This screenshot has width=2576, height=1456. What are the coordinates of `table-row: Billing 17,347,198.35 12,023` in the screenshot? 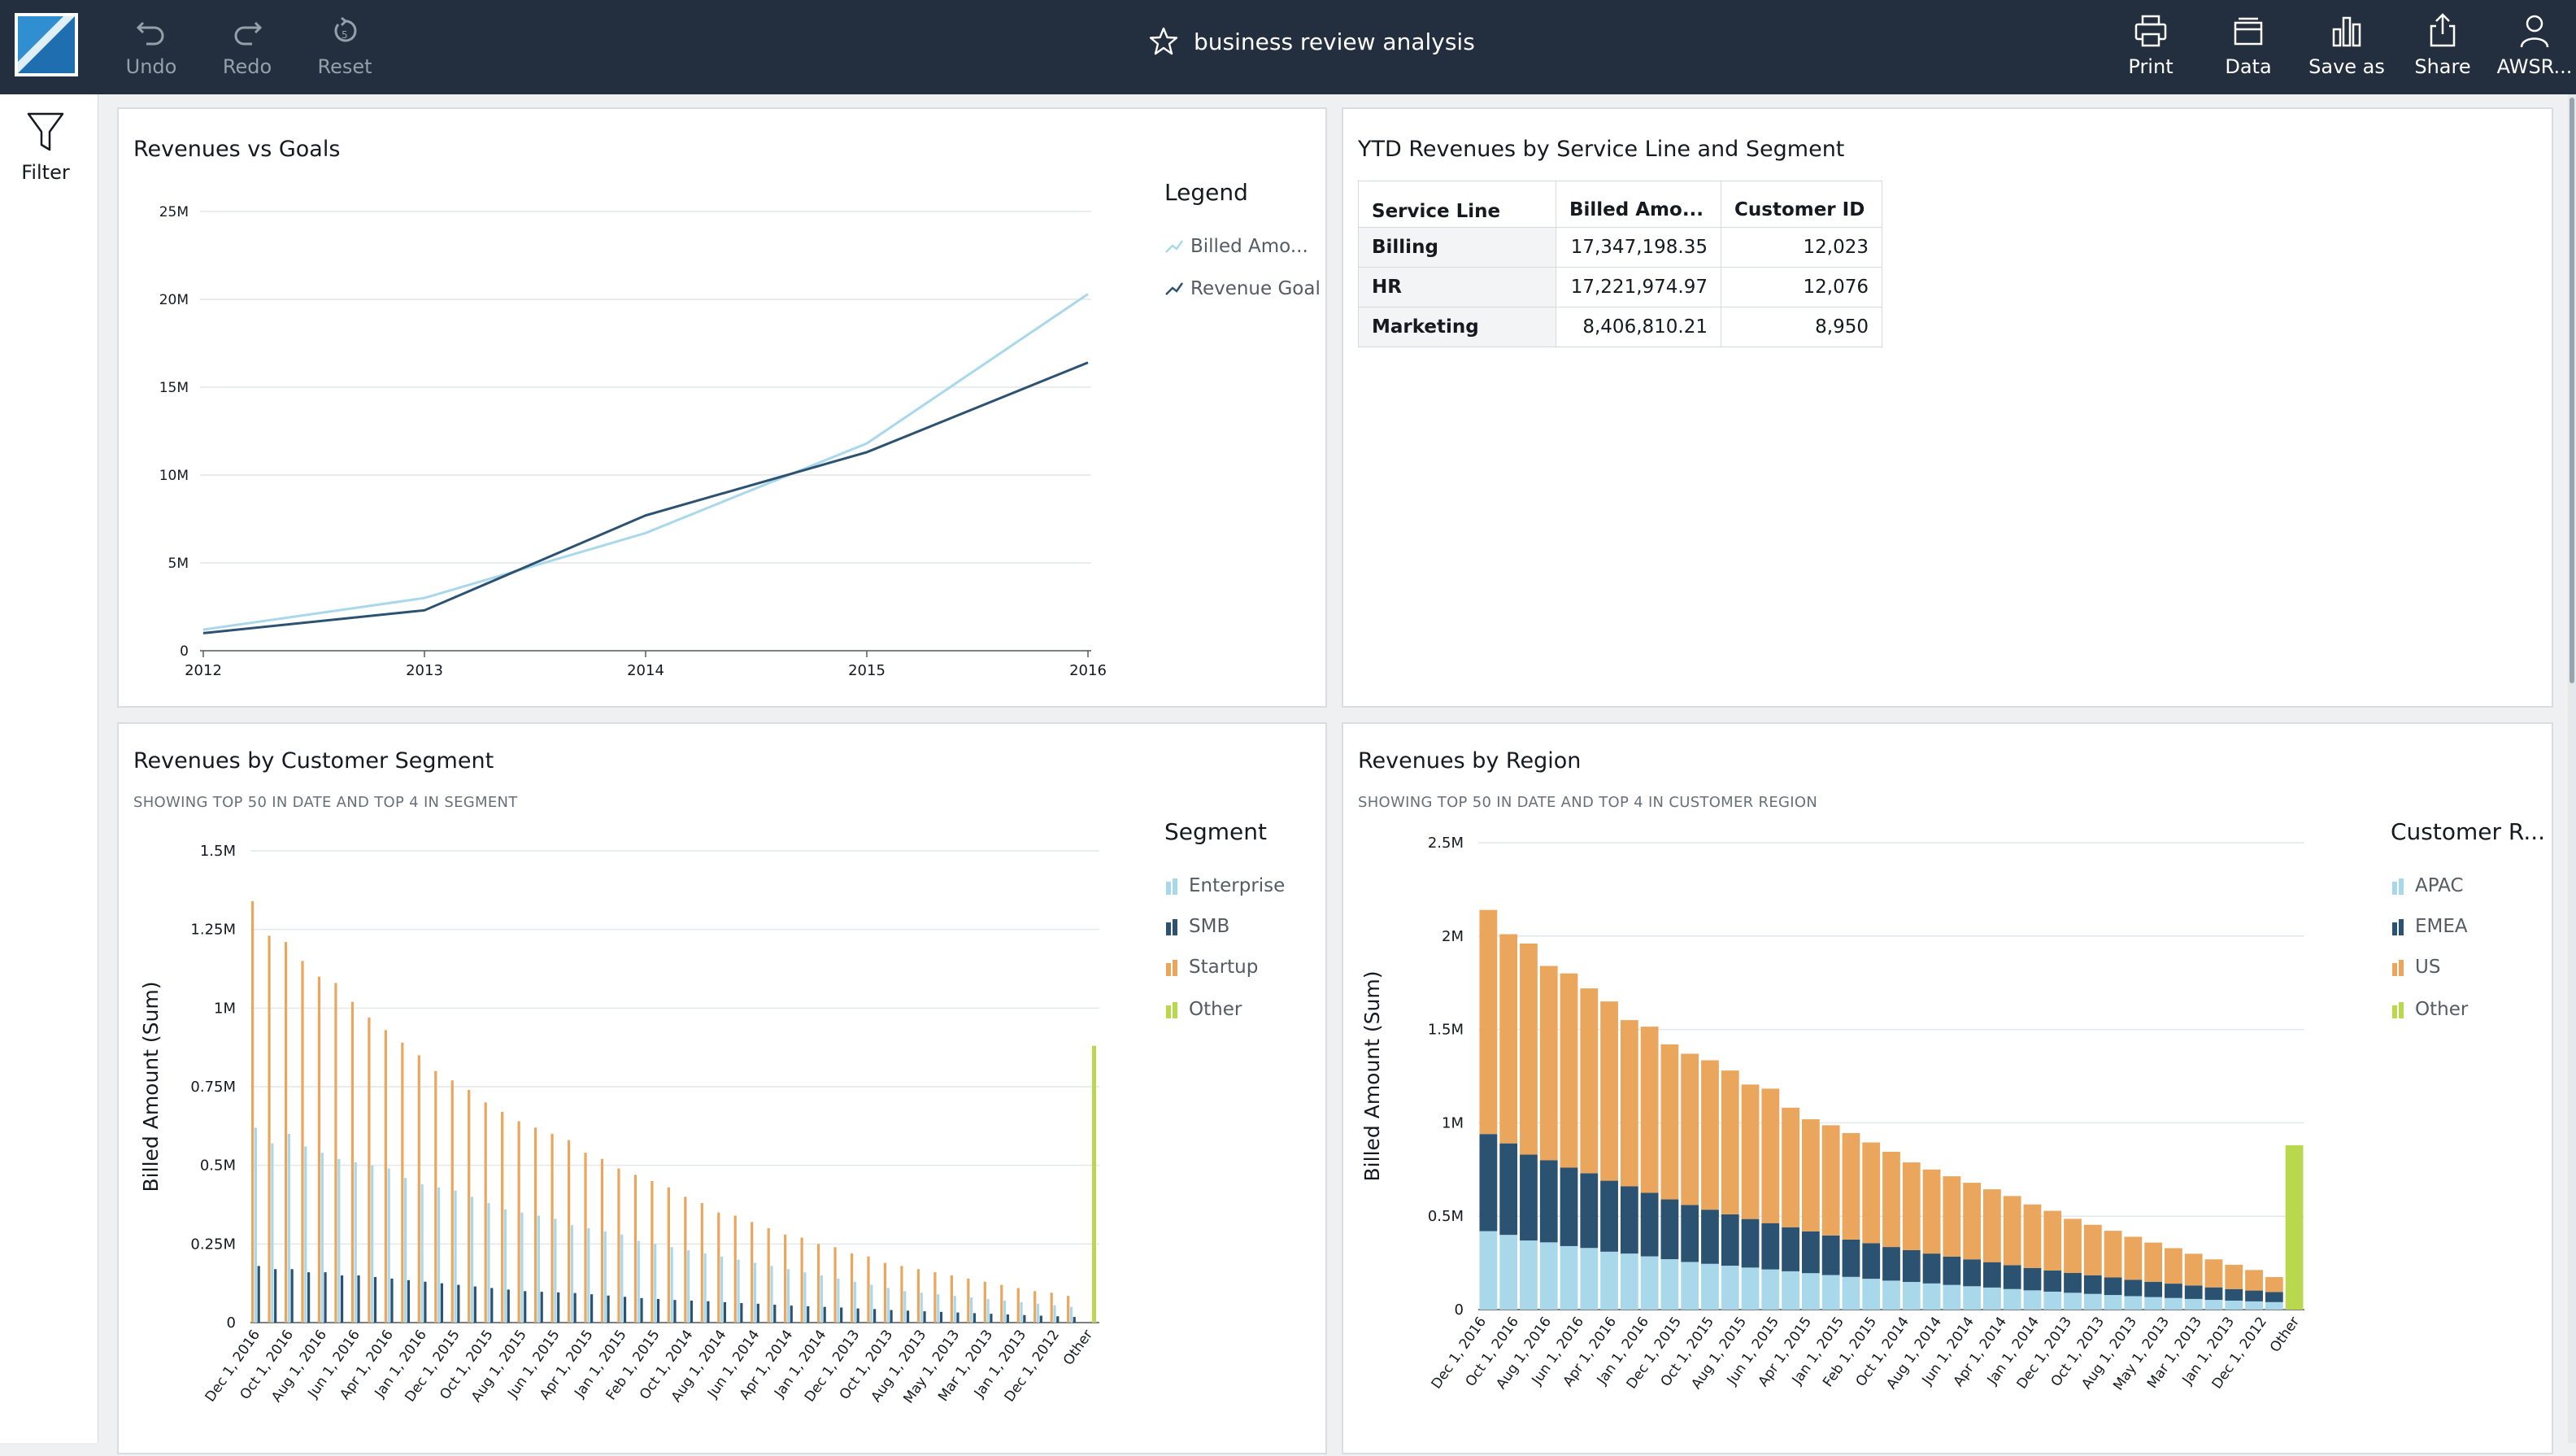 It's located at (1620, 248).